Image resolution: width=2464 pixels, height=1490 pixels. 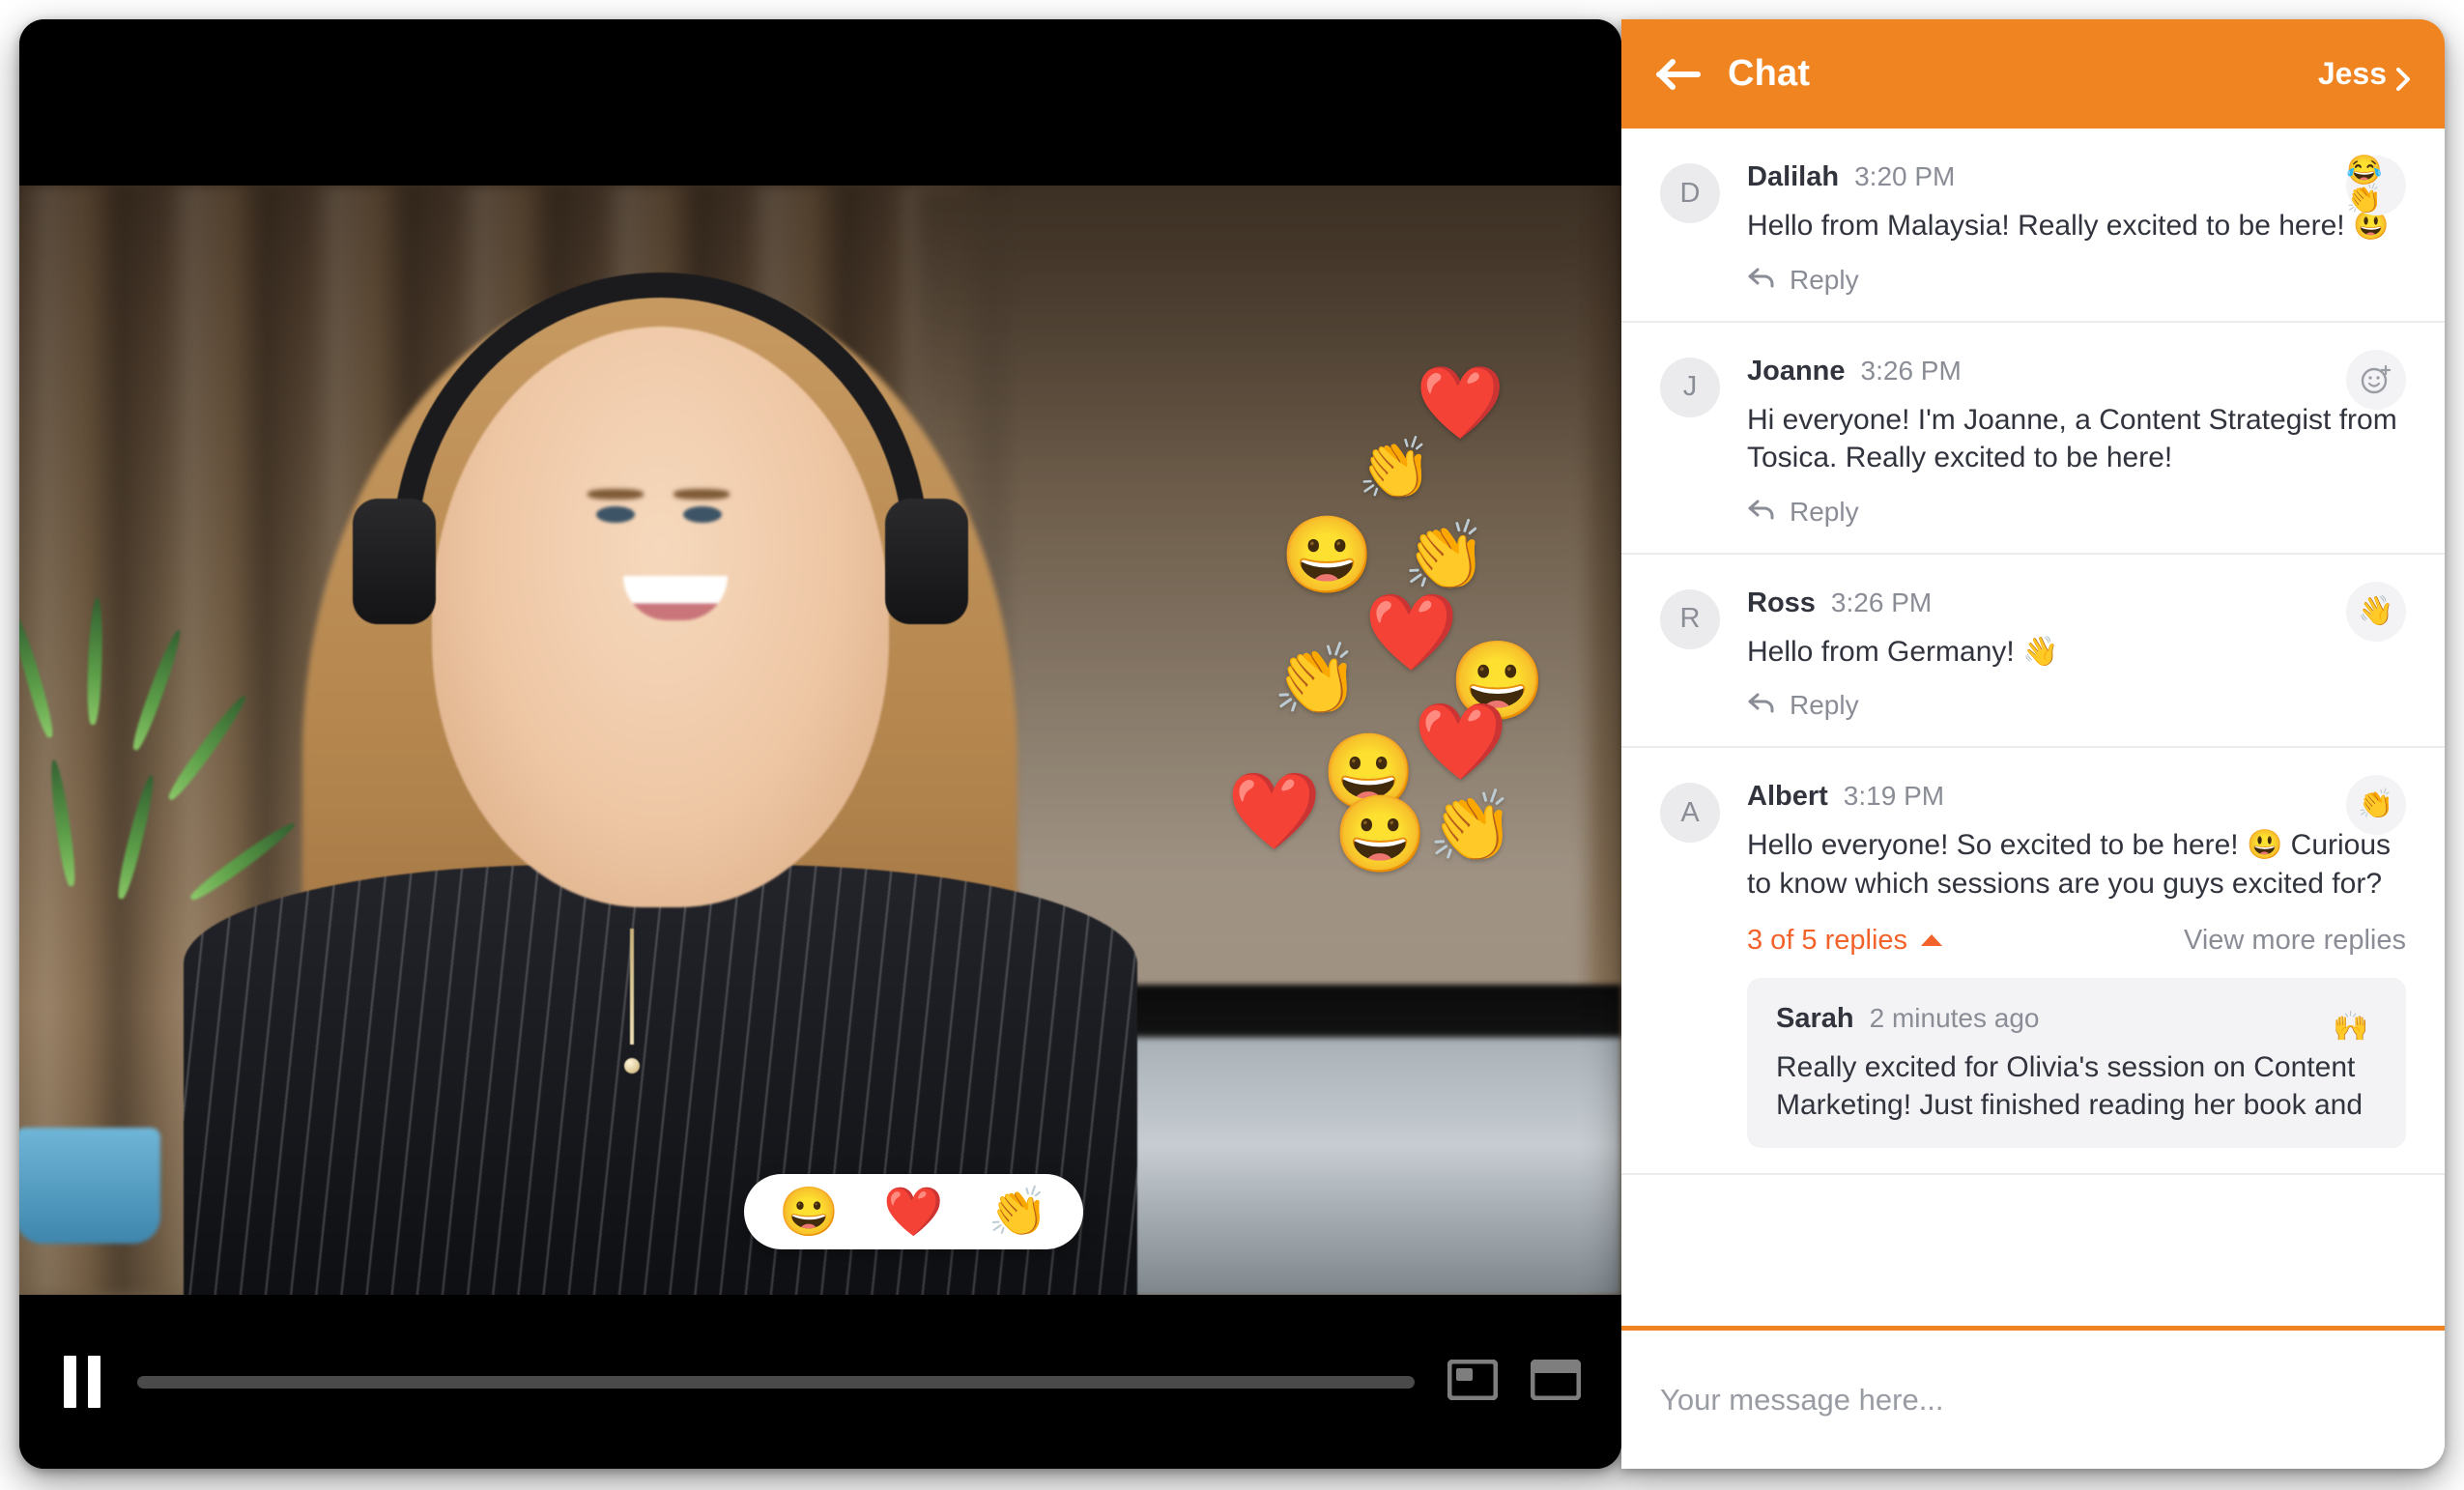 What do you see at coordinates (926, 561) in the screenshot?
I see `headphones-right-cup` at bounding box center [926, 561].